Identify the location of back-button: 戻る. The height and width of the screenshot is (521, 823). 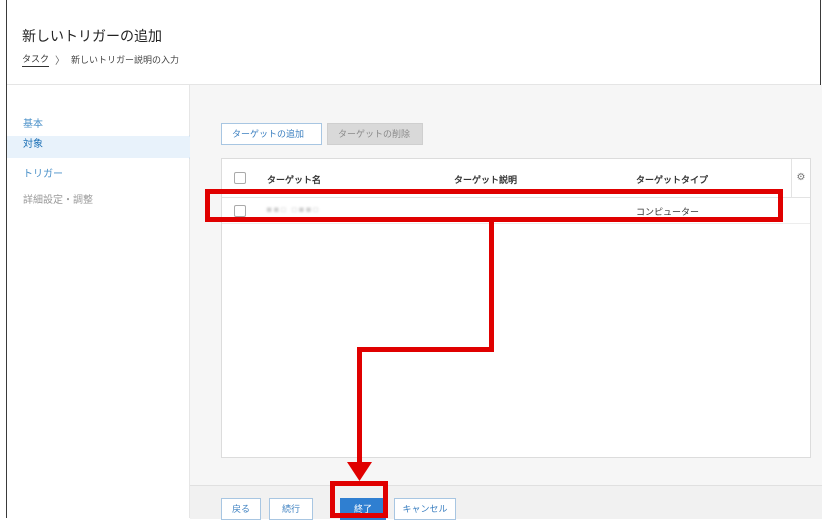
(241, 509).